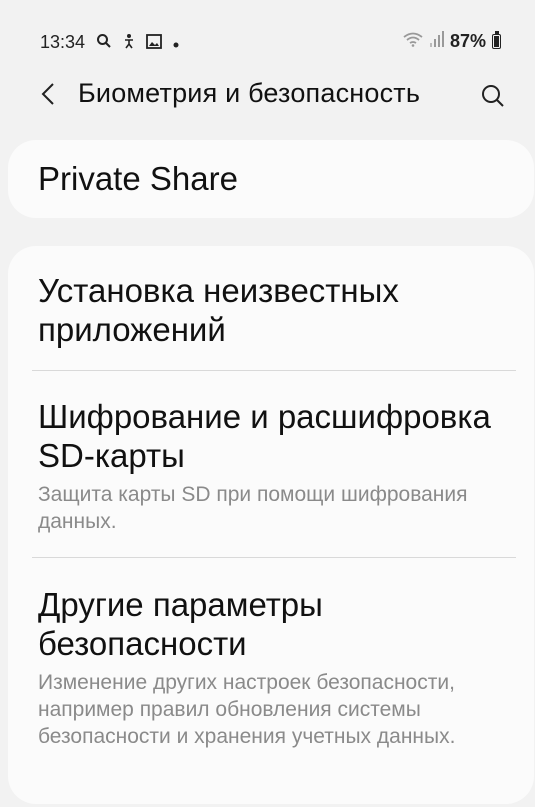 The width and height of the screenshot is (535, 807). I want to click on status-time: 13:34, so click(63, 42).